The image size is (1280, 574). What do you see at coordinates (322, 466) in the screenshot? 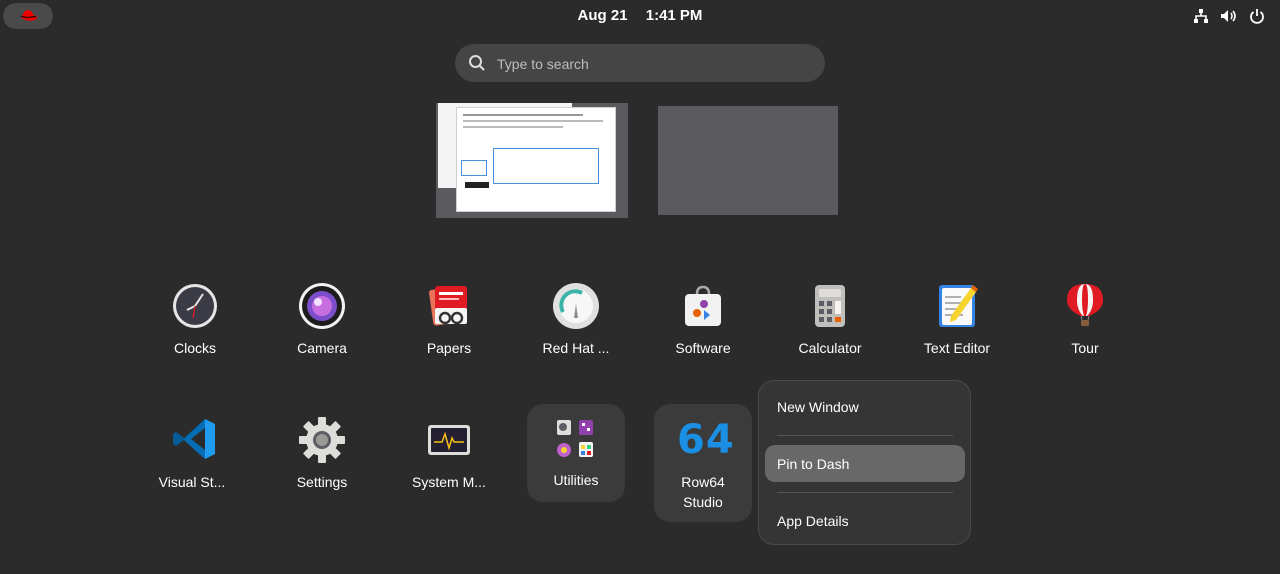
I see `app-settings: Settings` at bounding box center [322, 466].